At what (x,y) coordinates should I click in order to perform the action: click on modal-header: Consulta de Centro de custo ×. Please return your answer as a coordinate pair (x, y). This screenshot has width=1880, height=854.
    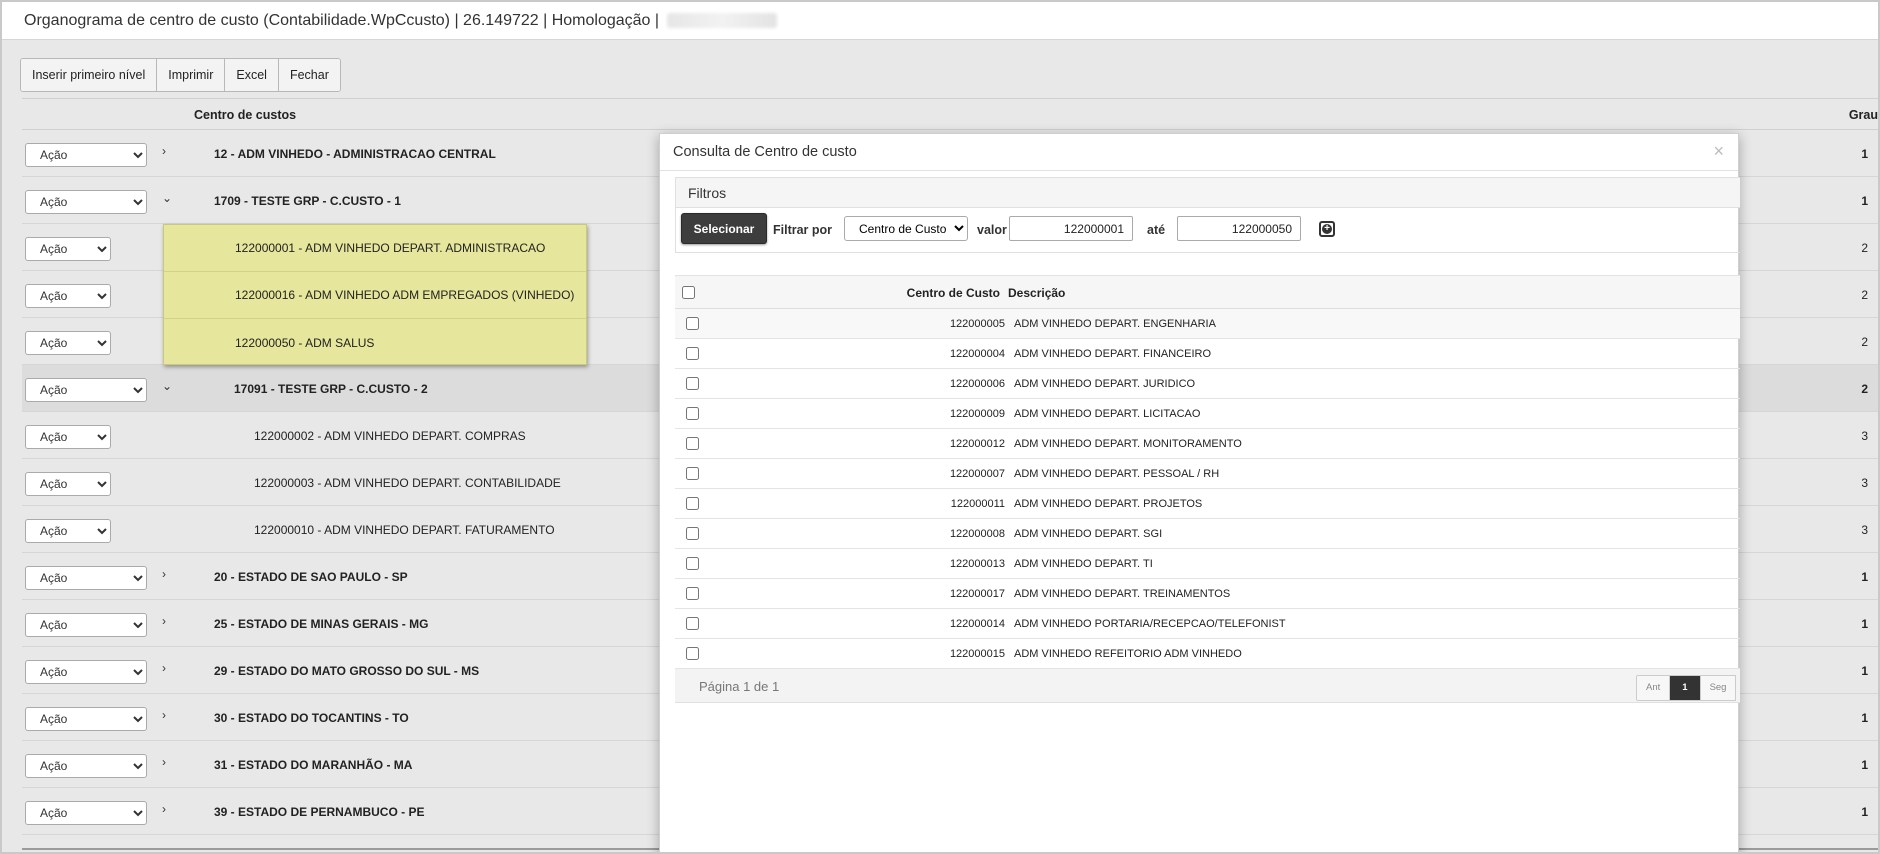
    Looking at the image, I should click on (1199, 152).